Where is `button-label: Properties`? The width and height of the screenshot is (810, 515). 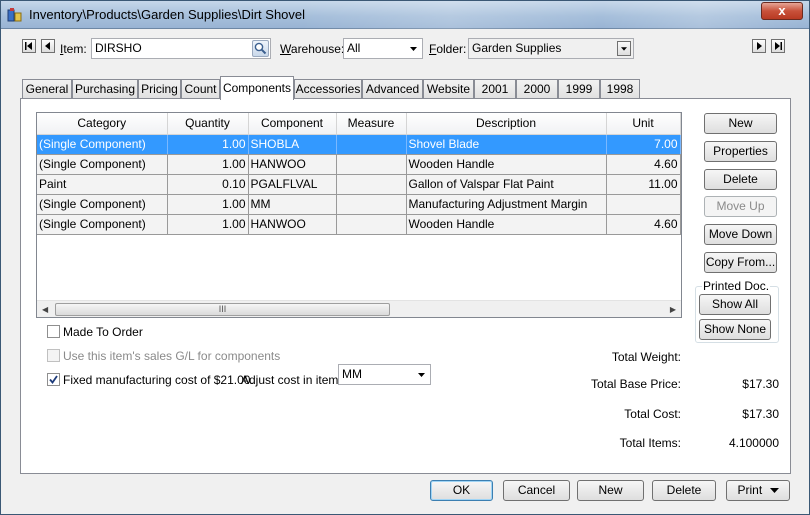 button-label: Properties is located at coordinates (740, 151).